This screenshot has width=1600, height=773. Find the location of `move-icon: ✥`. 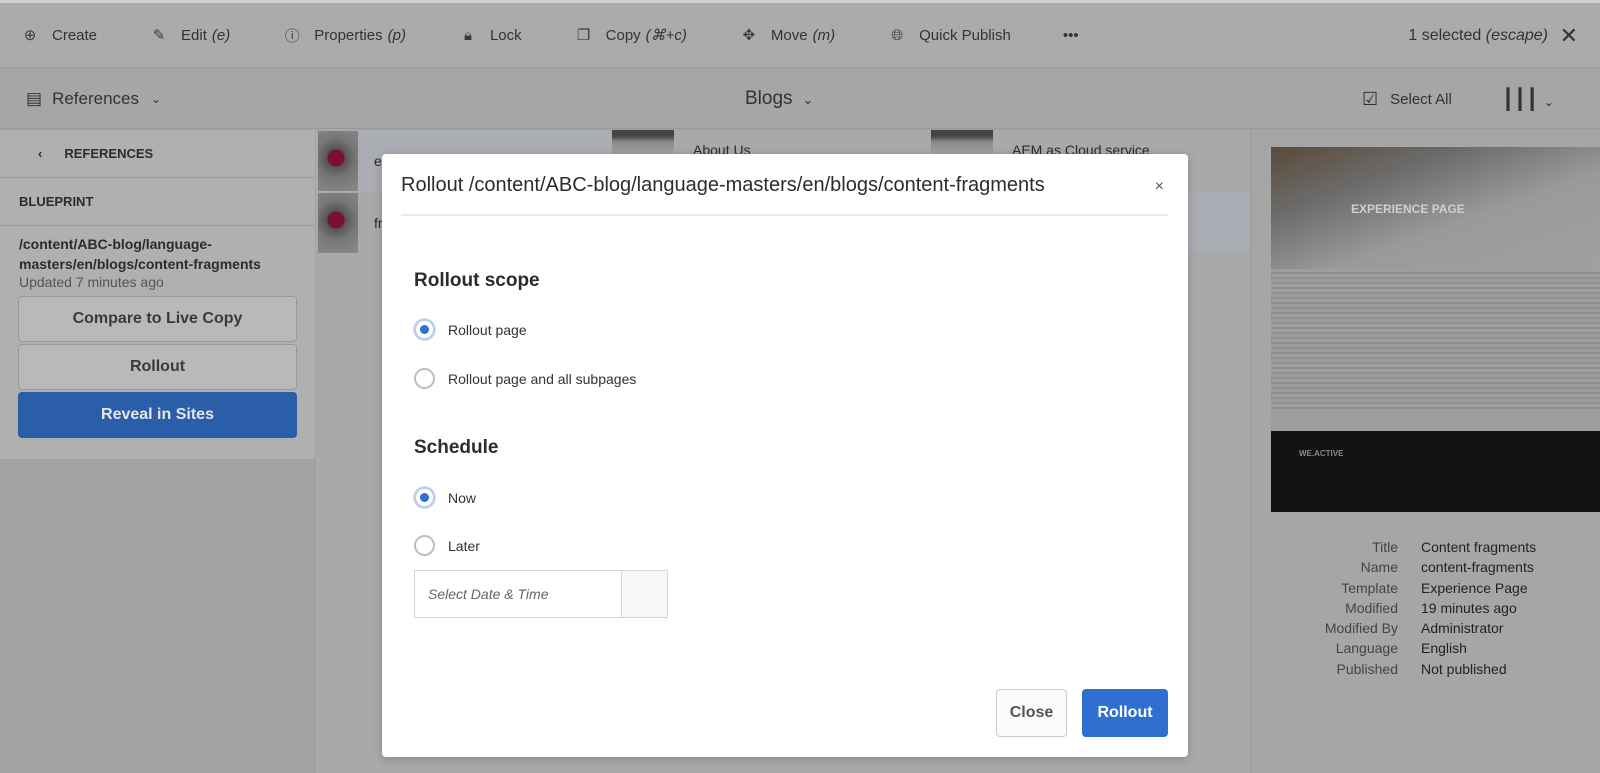

move-icon: ✥ is located at coordinates (749, 35).